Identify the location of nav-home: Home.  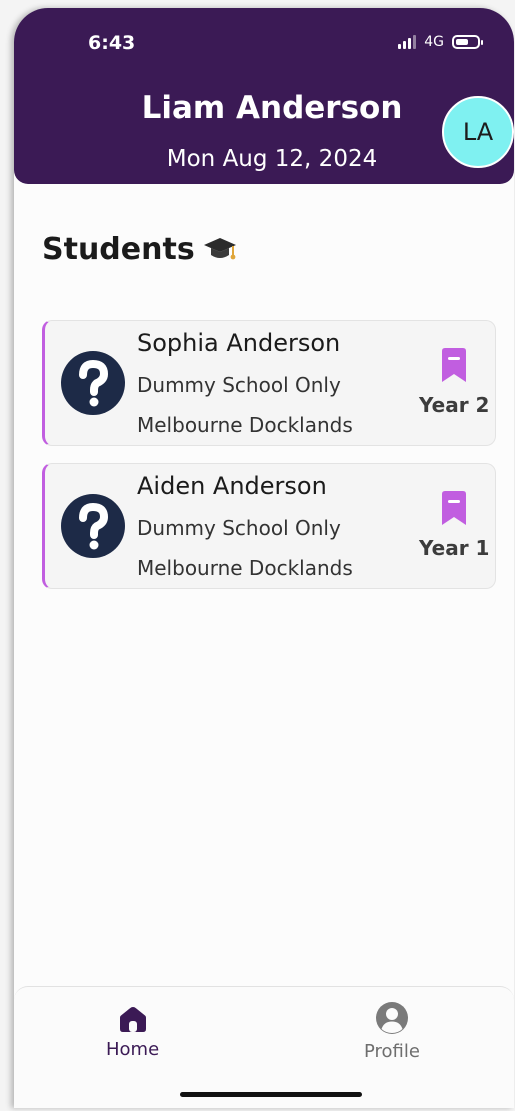
(132, 1032).